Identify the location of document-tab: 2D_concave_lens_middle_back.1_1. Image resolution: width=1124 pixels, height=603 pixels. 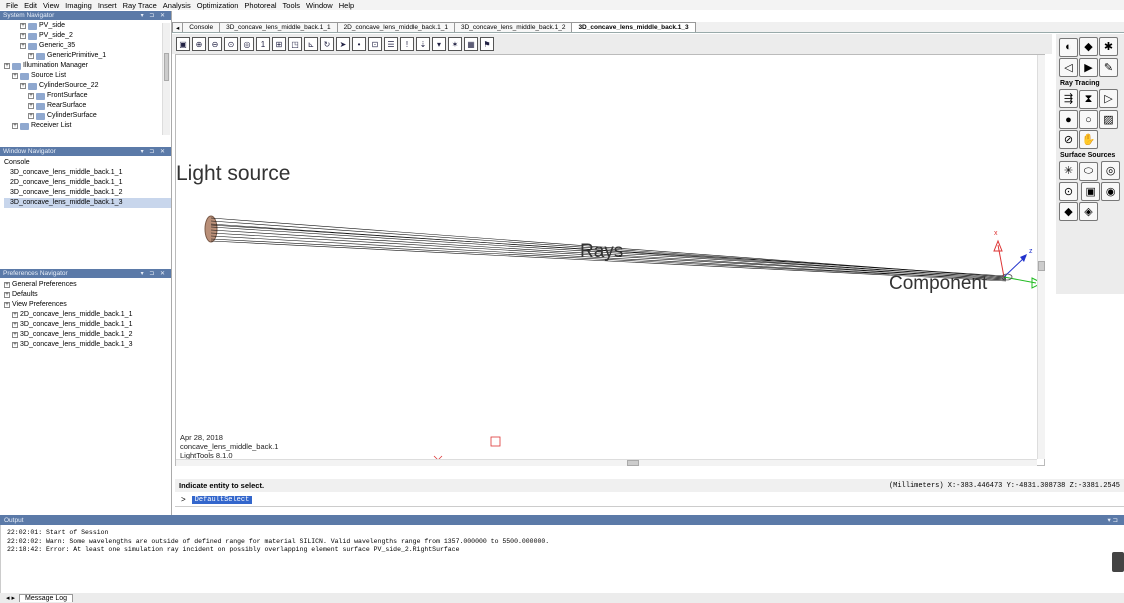
(395, 27).